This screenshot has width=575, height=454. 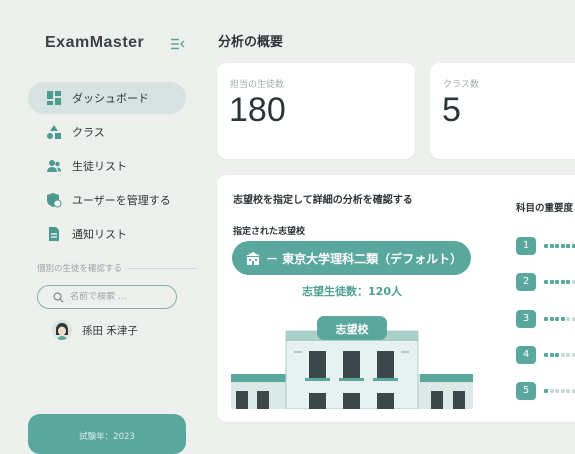 I want to click on school-label: 指定された志望校, so click(x=269, y=232).